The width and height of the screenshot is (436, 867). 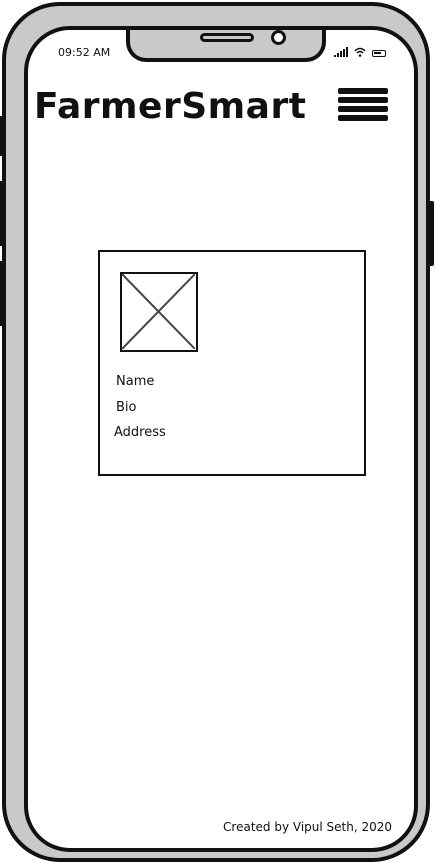 I want to click on battery-icon, so click(x=379, y=53).